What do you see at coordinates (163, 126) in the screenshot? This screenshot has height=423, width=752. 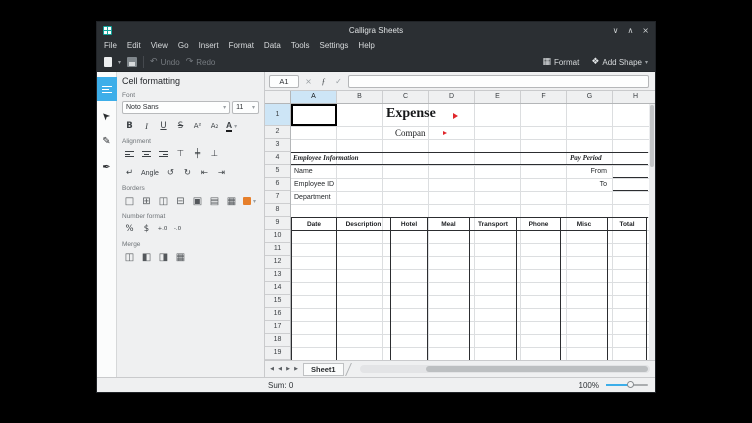 I see `underline-button: U` at bounding box center [163, 126].